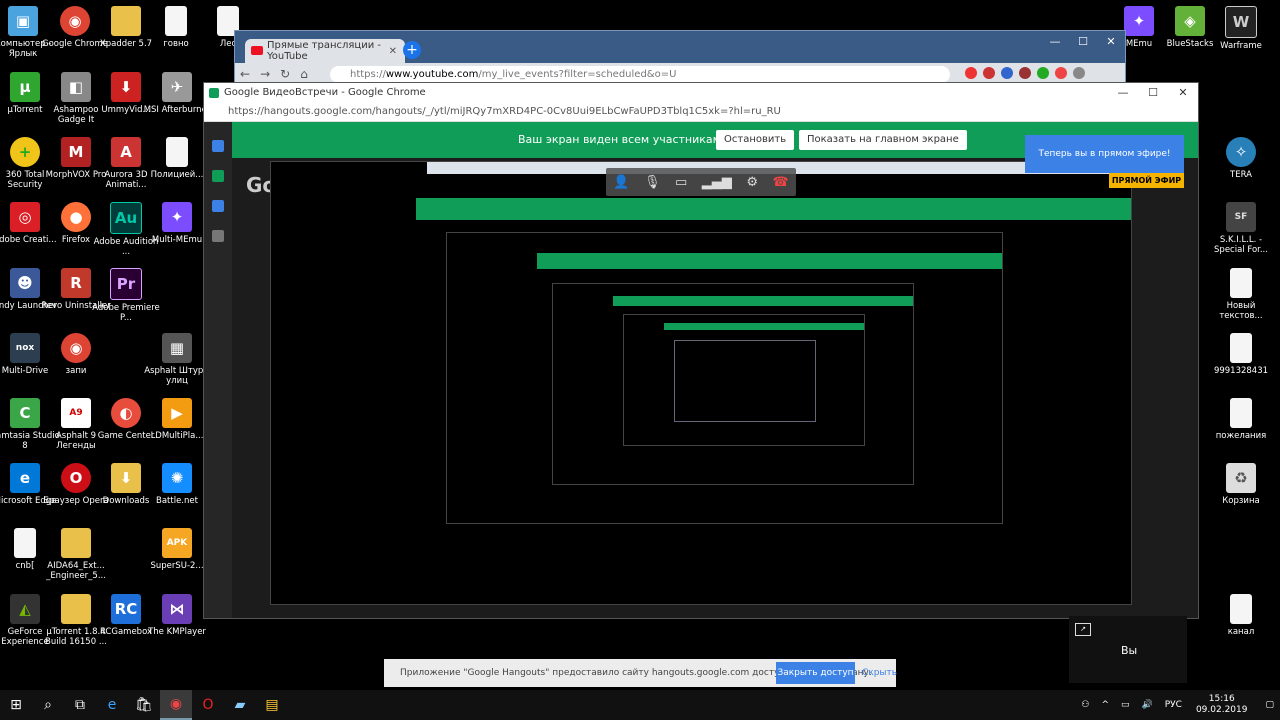 The image size is (1280, 720). Describe the element at coordinates (1222, 705) in the screenshot. I see `clock: 15:16 09.02.2019` at that location.